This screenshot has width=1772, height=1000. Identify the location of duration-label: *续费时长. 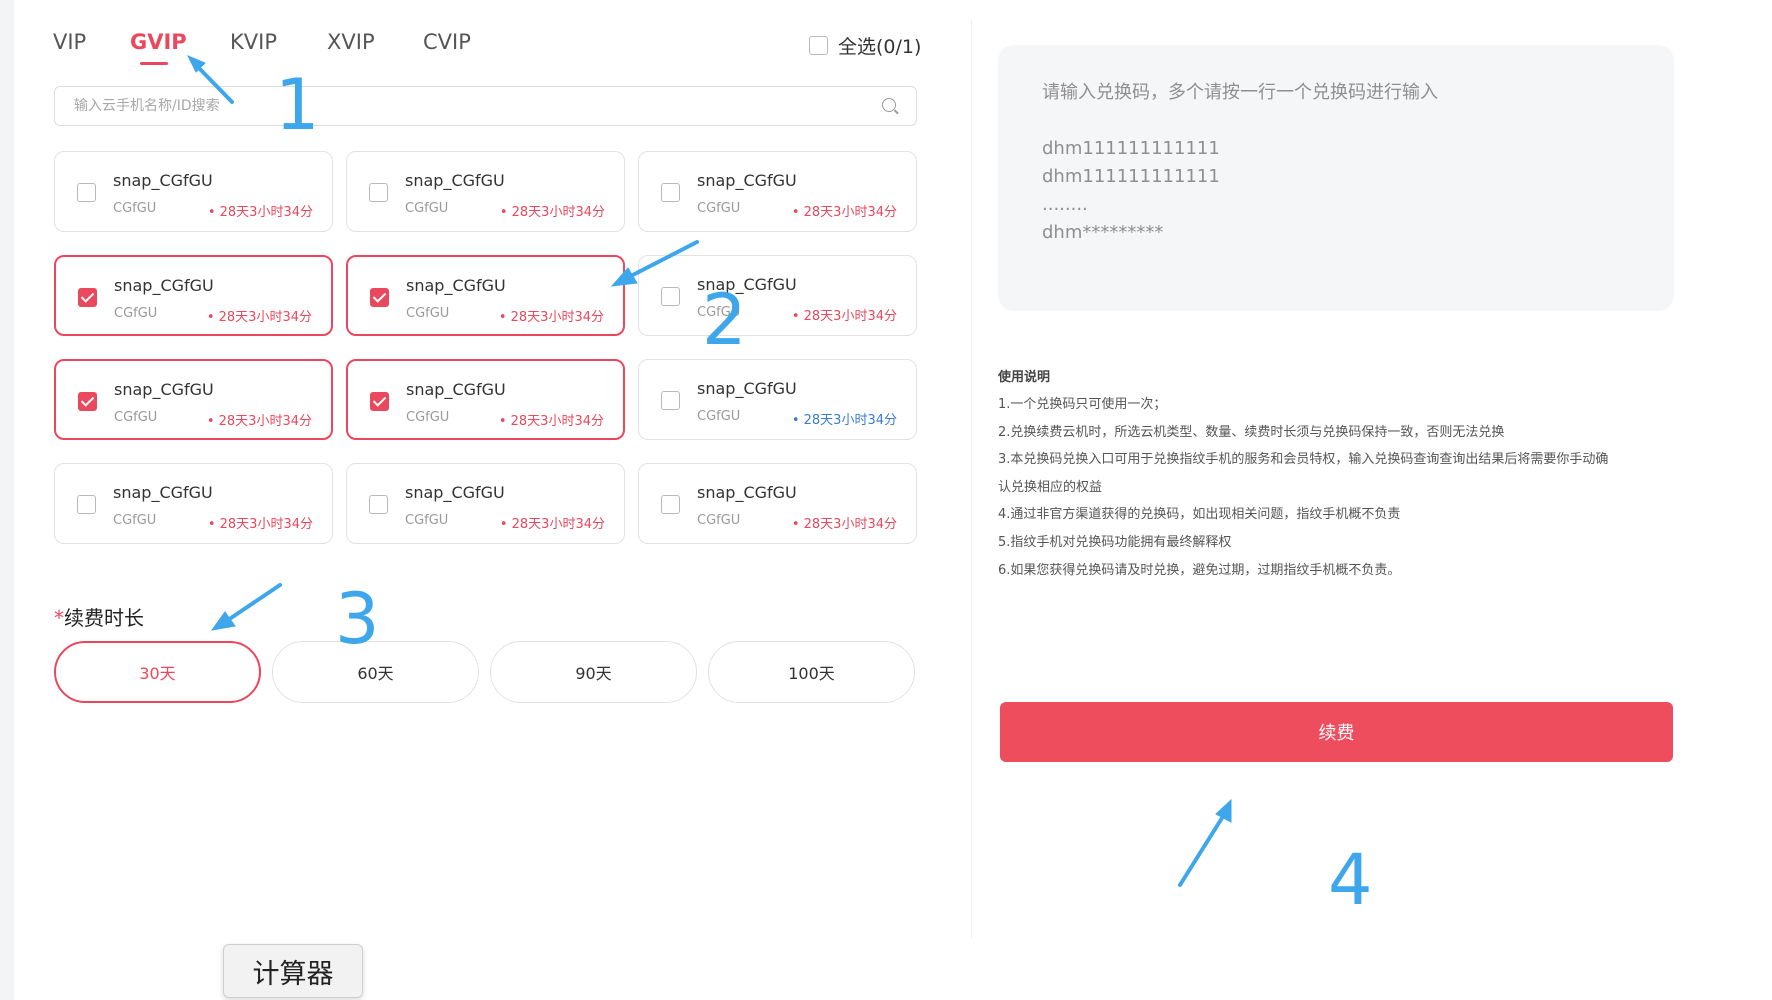
(99, 616).